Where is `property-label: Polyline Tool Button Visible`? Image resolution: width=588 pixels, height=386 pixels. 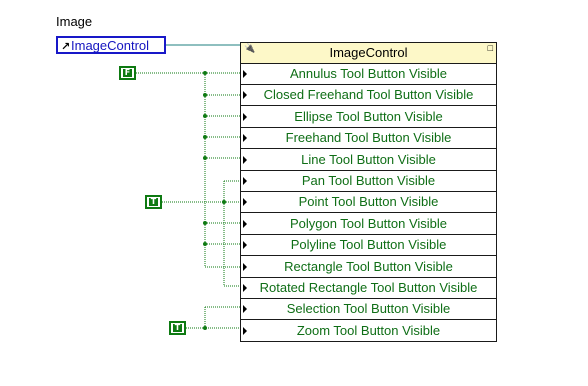 property-label: Polyline Tool Button Visible is located at coordinates (368, 245).